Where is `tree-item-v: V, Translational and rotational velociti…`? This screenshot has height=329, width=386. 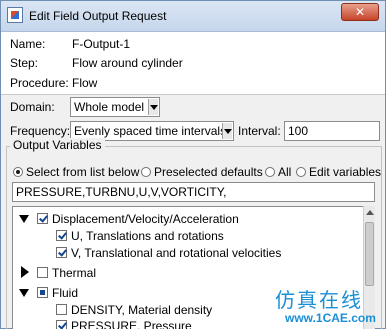 tree-item-v: V, Translational and rotational velociti… is located at coordinates (188, 253).